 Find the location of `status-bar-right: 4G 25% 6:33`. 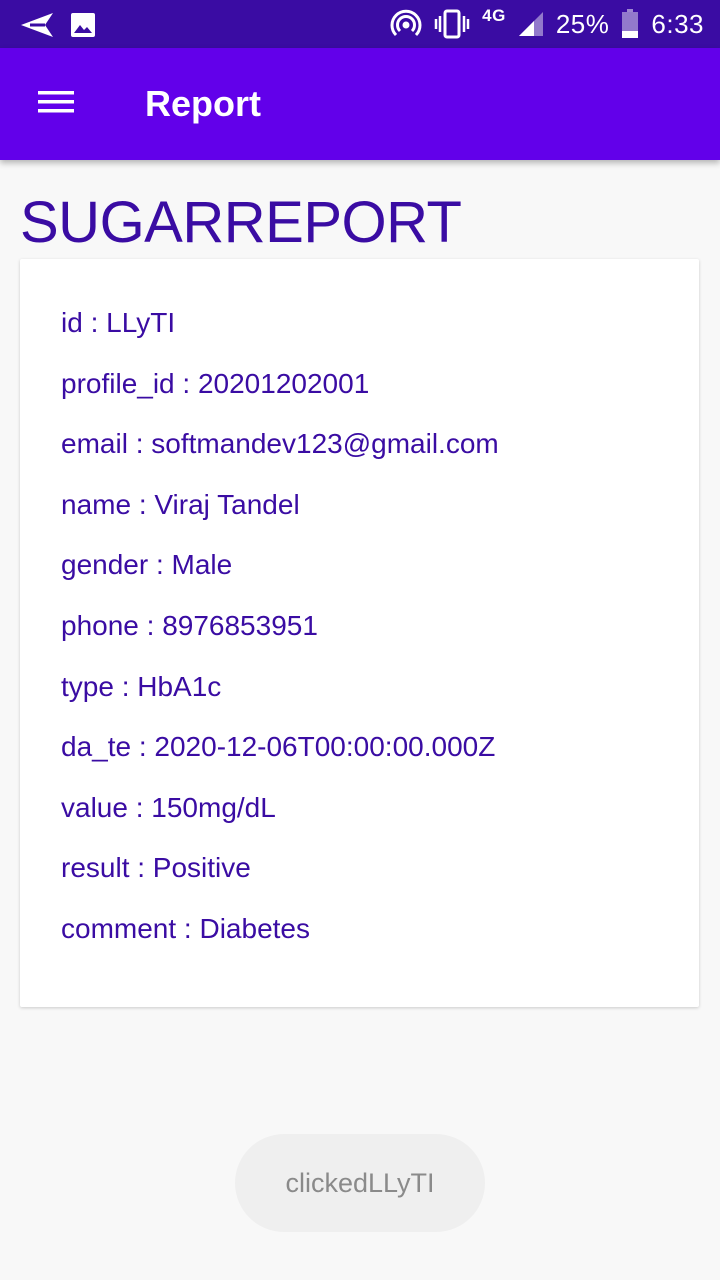

status-bar-right: 4G 25% 6:33 is located at coordinates (547, 24).